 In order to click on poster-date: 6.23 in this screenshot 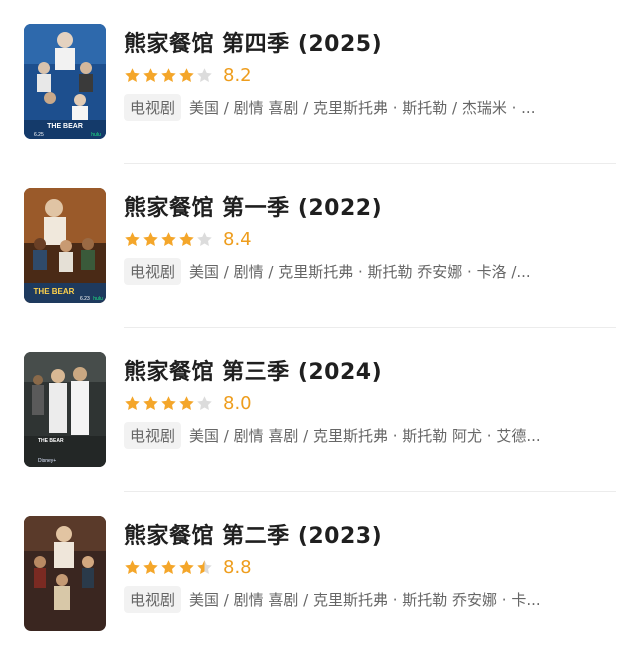, I will do `click(85, 299)`.